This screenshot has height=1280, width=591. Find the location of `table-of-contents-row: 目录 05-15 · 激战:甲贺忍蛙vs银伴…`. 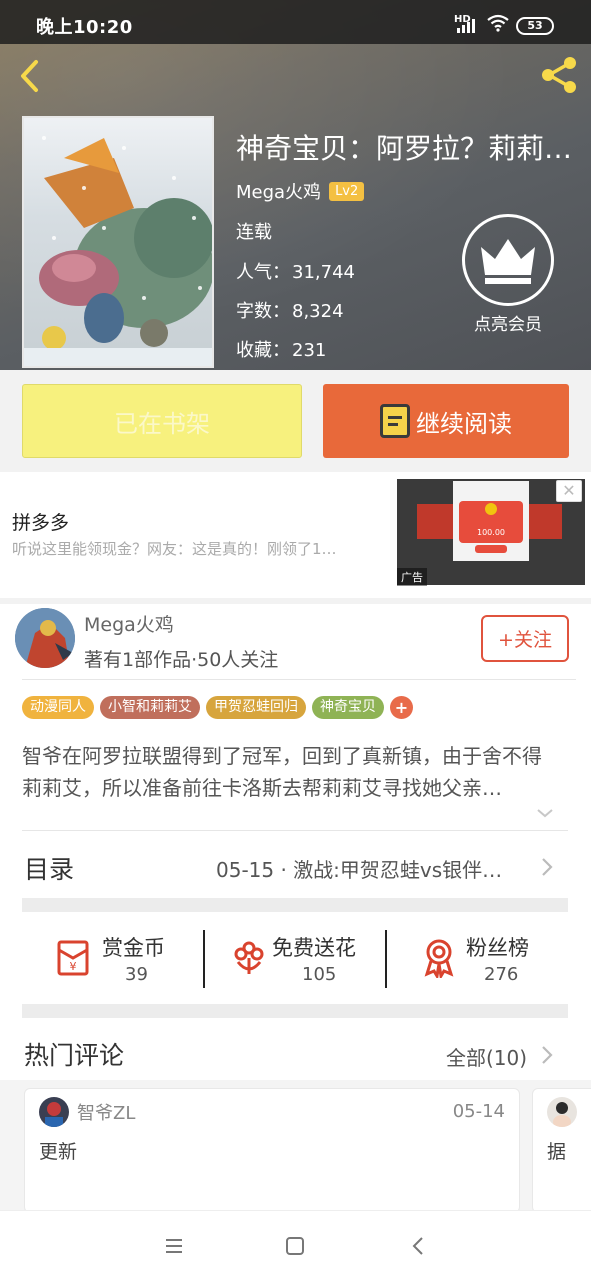

table-of-contents-row: 目录 05-15 · 激战:甲贺忍蛙vs银伴… is located at coordinates (295, 864).